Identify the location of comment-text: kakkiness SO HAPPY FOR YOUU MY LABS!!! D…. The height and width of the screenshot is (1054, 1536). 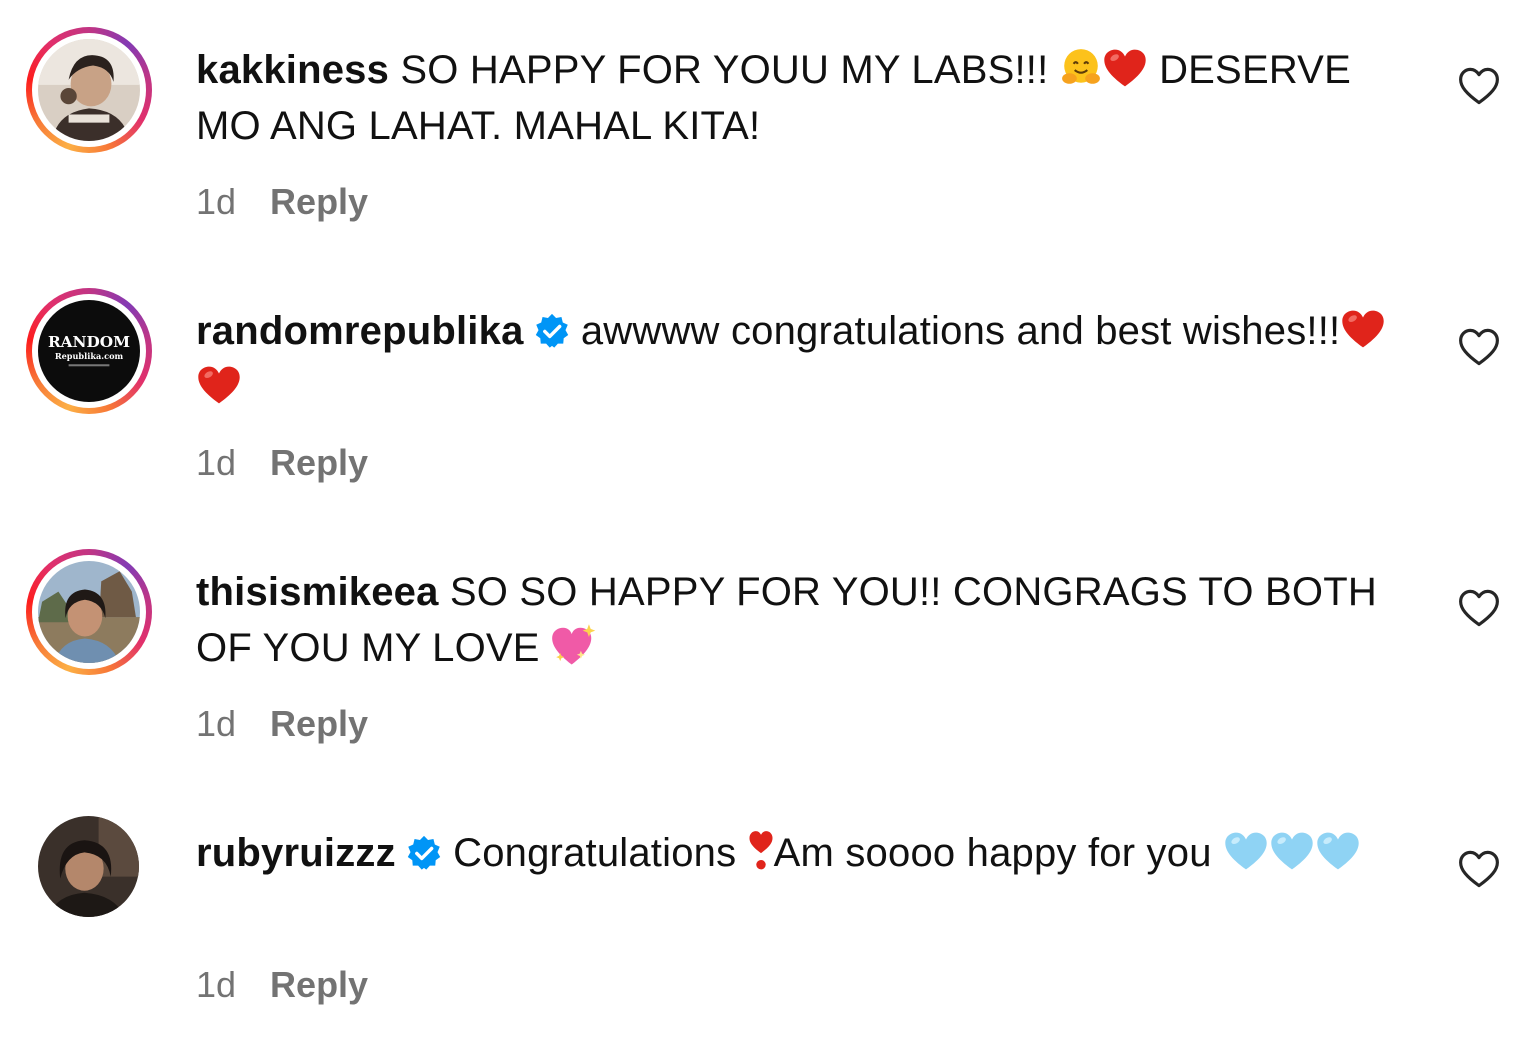
(808, 98).